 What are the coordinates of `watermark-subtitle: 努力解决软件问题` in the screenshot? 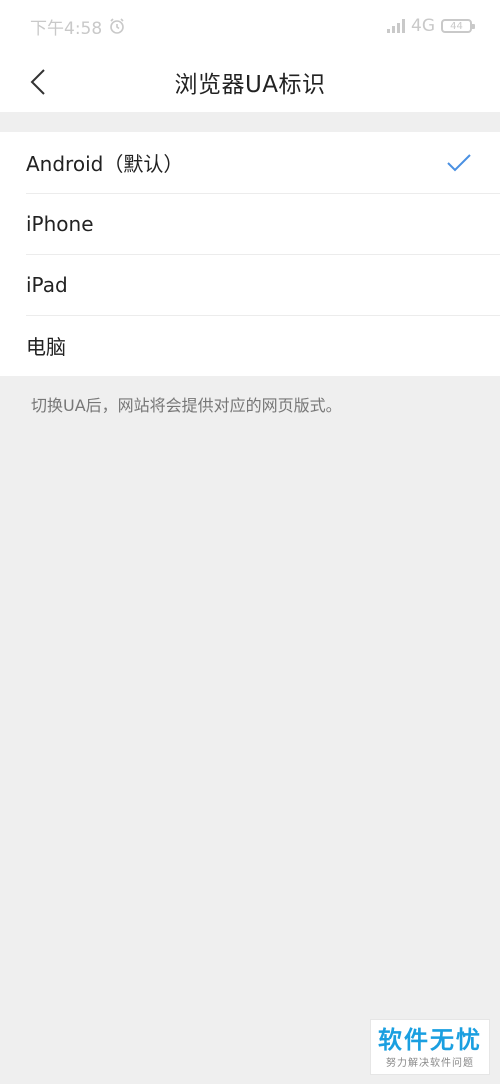 It's located at (430, 1063).